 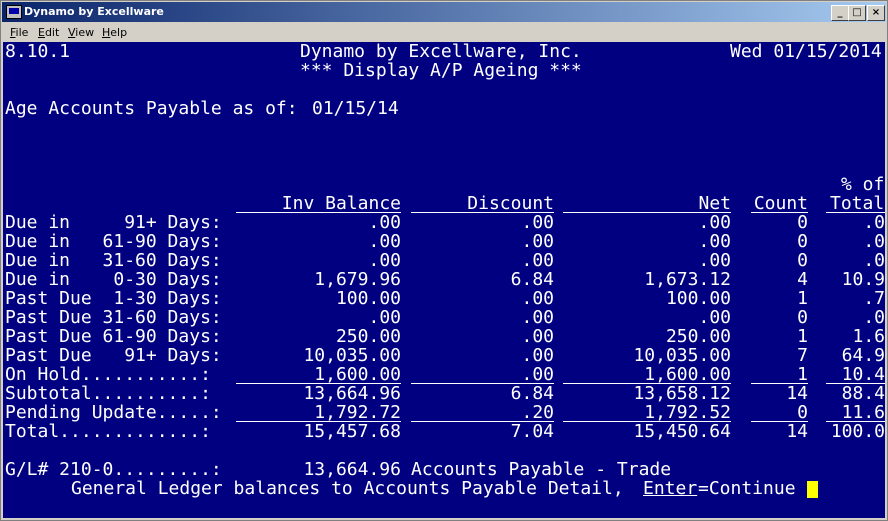 What do you see at coordinates (357, 279) in the screenshot?
I see `row-inv-balance: 1,679.96` at bounding box center [357, 279].